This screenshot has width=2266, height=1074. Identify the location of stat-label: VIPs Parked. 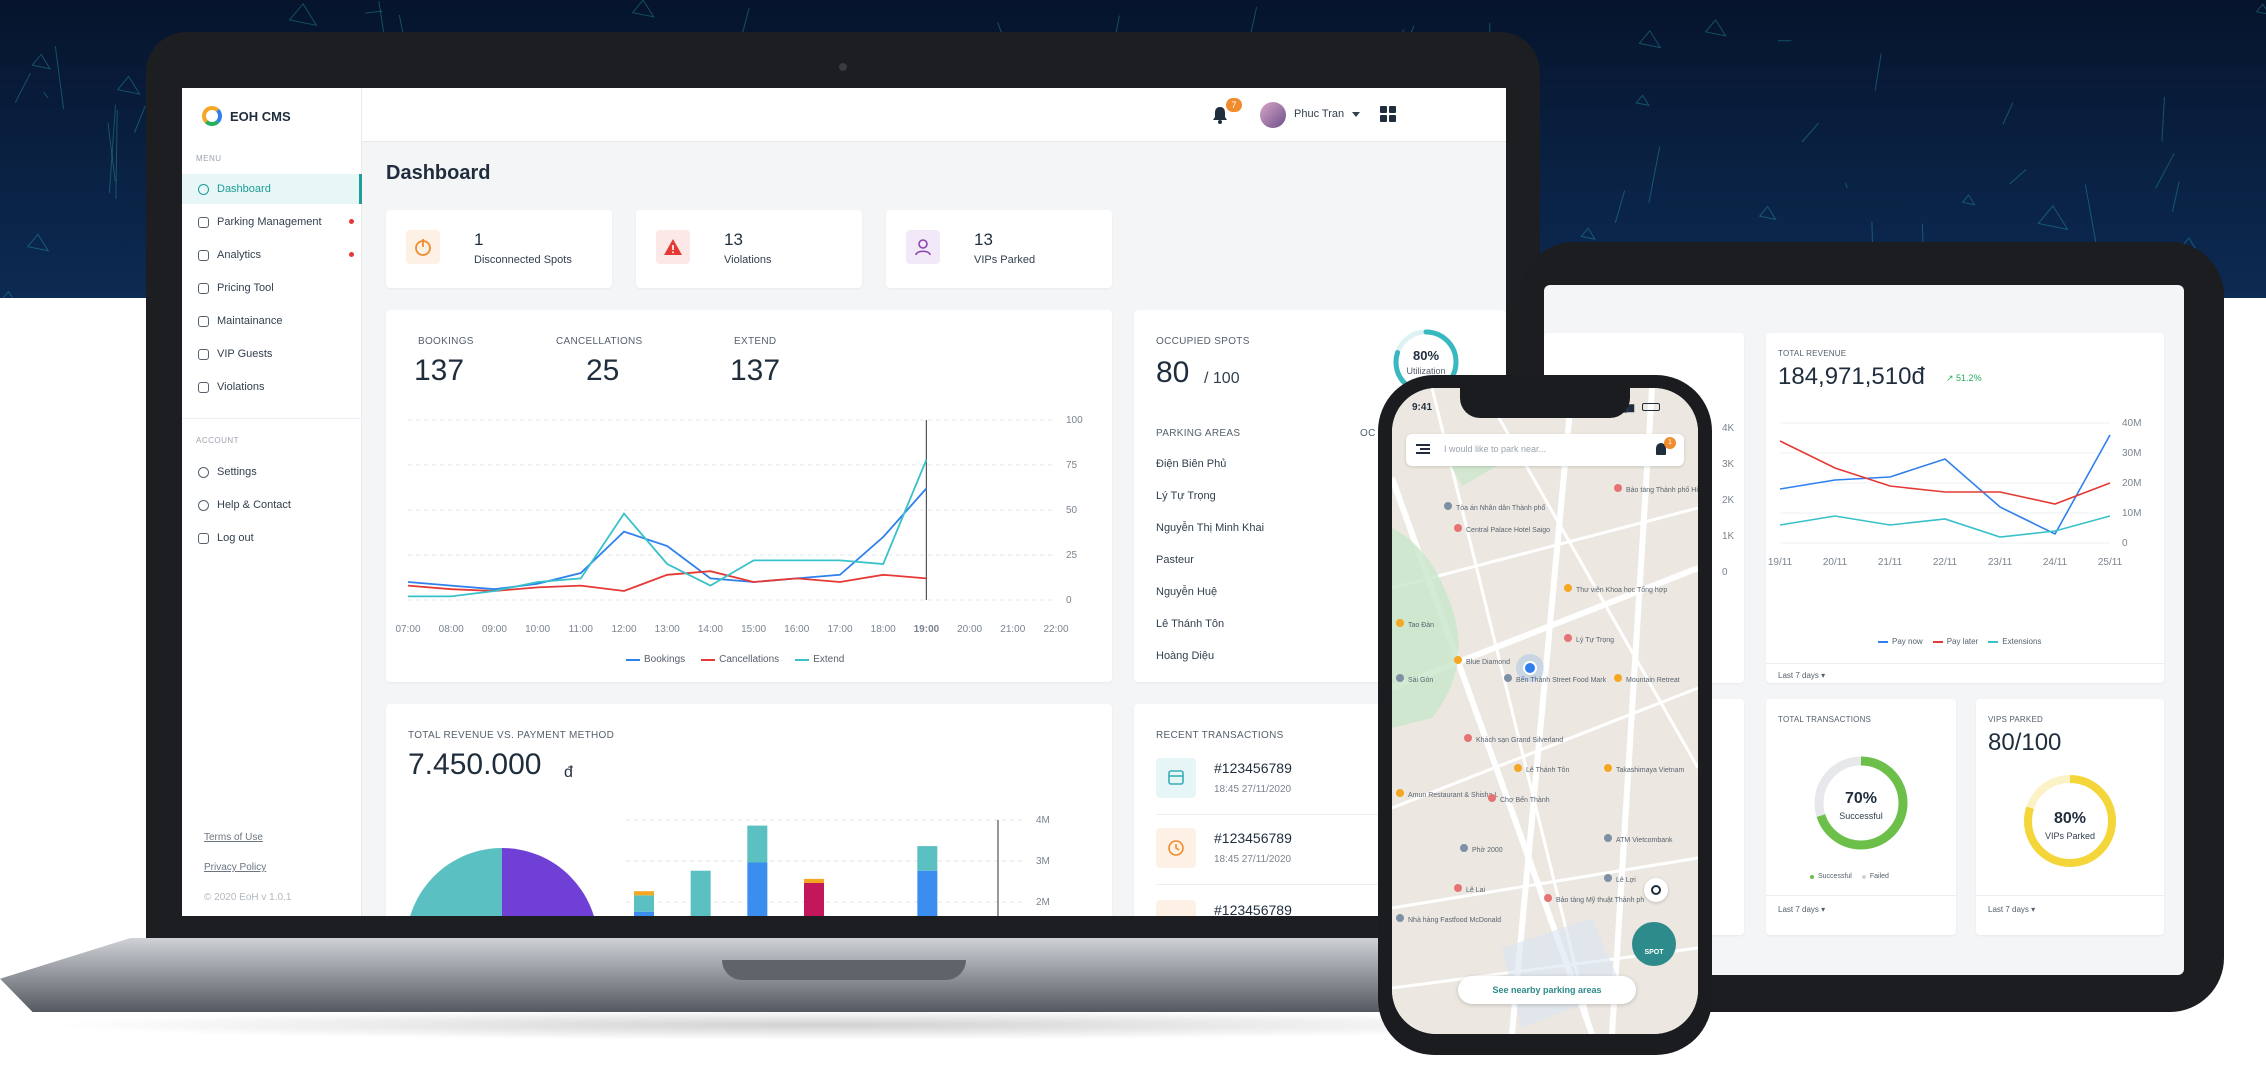
(1005, 260).